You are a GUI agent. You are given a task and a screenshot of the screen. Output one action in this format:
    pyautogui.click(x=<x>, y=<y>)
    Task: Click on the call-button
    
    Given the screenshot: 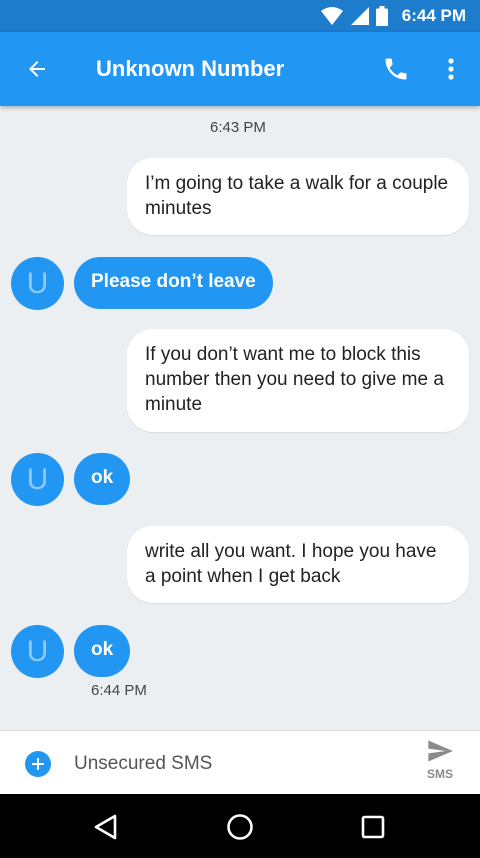 What is the action you would take?
    pyautogui.click(x=396, y=69)
    